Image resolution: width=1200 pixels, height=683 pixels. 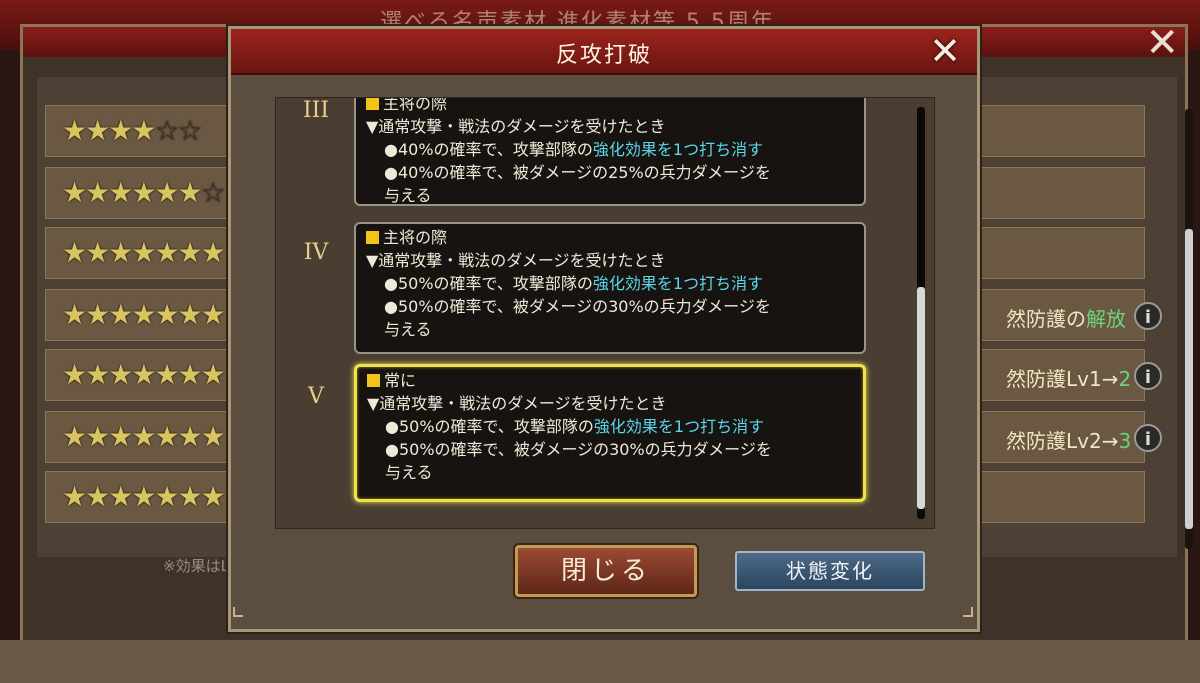 I want to click on row-effect-text: 然防護Lv1→2, so click(x=1069, y=379).